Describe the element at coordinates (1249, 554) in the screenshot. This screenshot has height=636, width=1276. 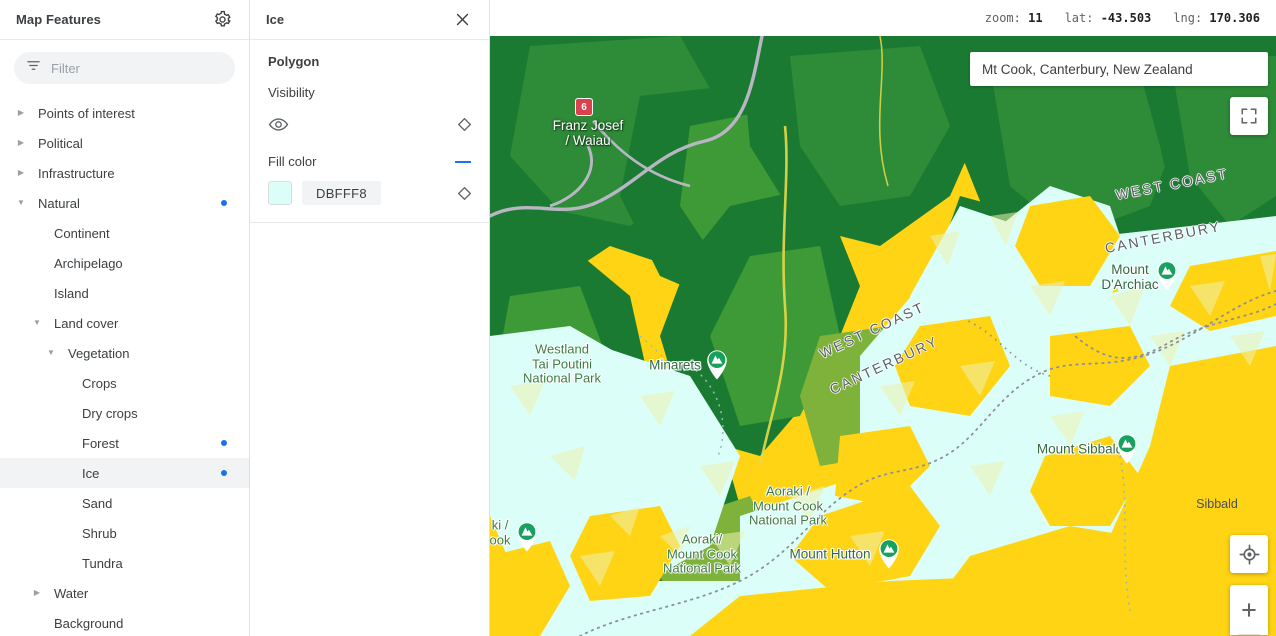
I see `locate-button` at that location.